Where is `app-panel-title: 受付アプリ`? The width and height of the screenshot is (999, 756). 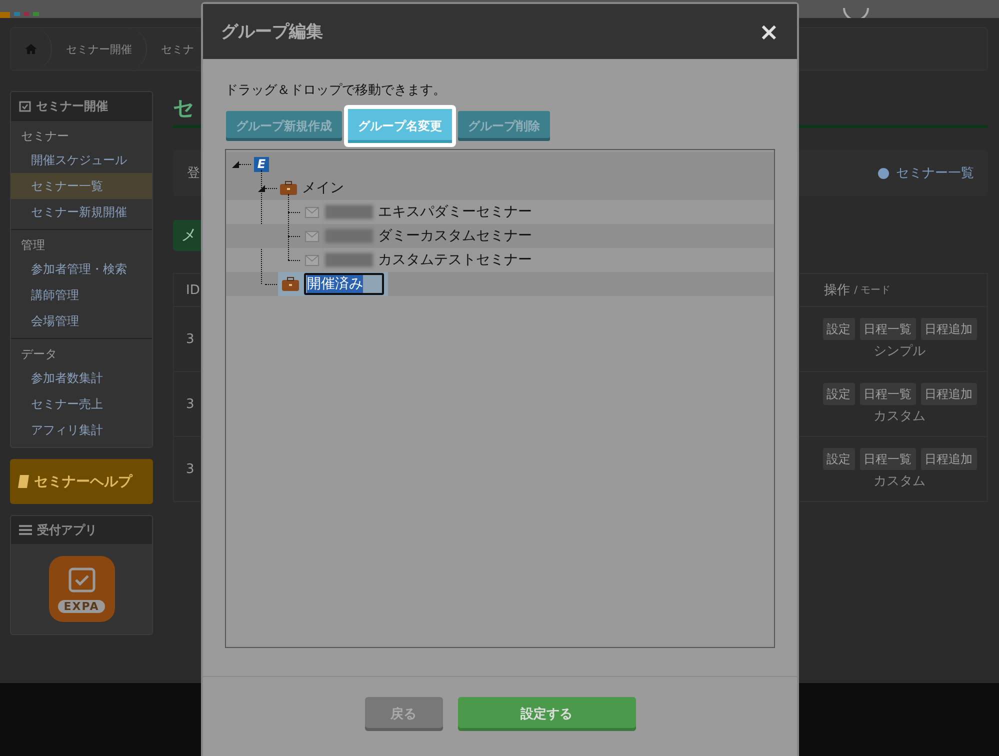 app-panel-title: 受付アプリ is located at coordinates (67, 530).